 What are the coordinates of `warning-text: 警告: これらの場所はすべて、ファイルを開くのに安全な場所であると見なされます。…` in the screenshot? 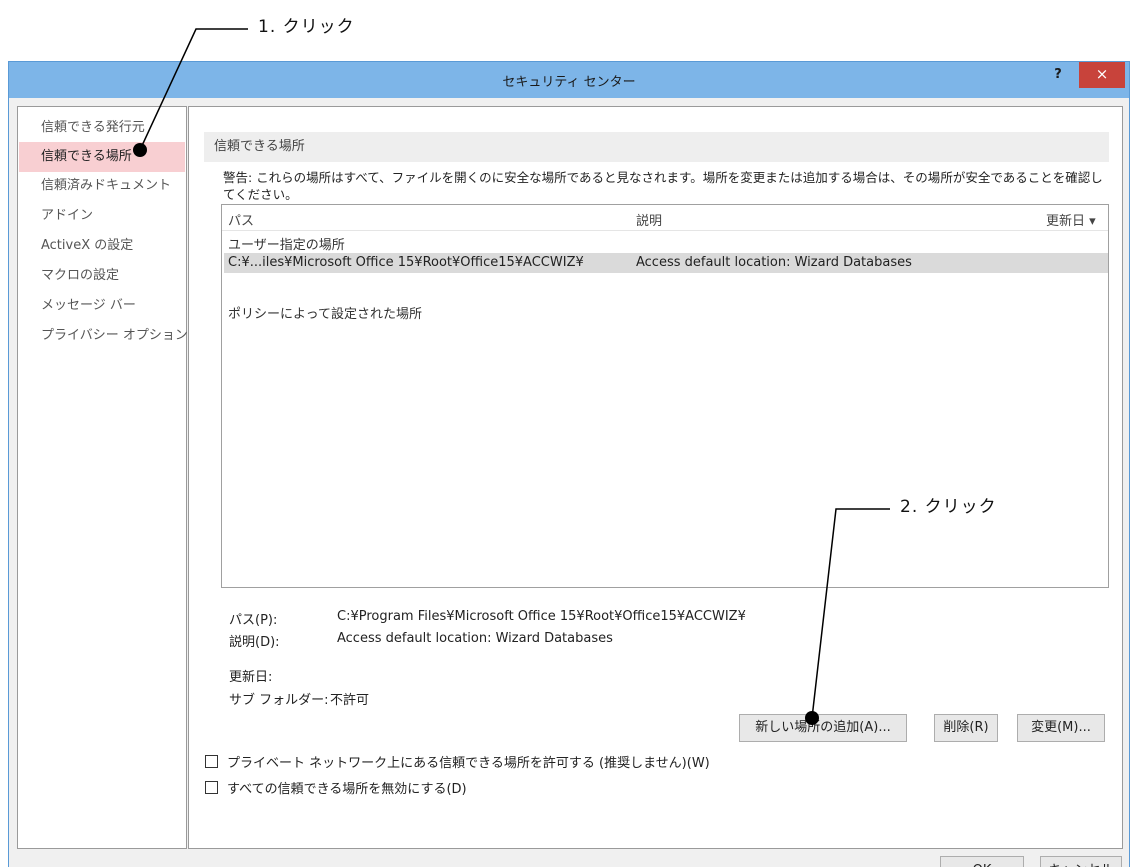 It's located at (663, 186).